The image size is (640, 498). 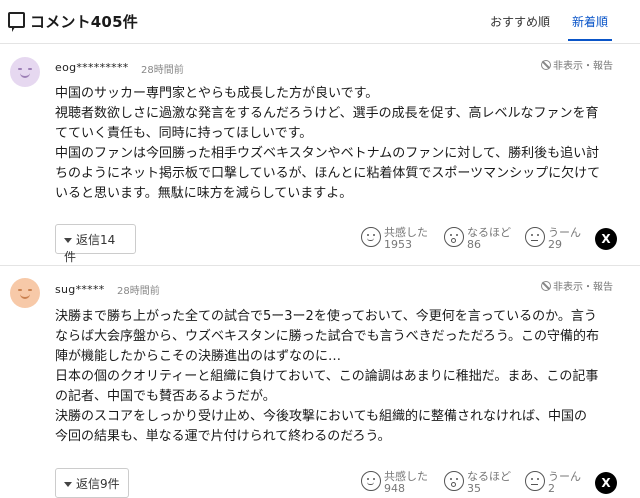 What do you see at coordinates (555, 244) in the screenshot?
I see `reaction-count: 29` at bounding box center [555, 244].